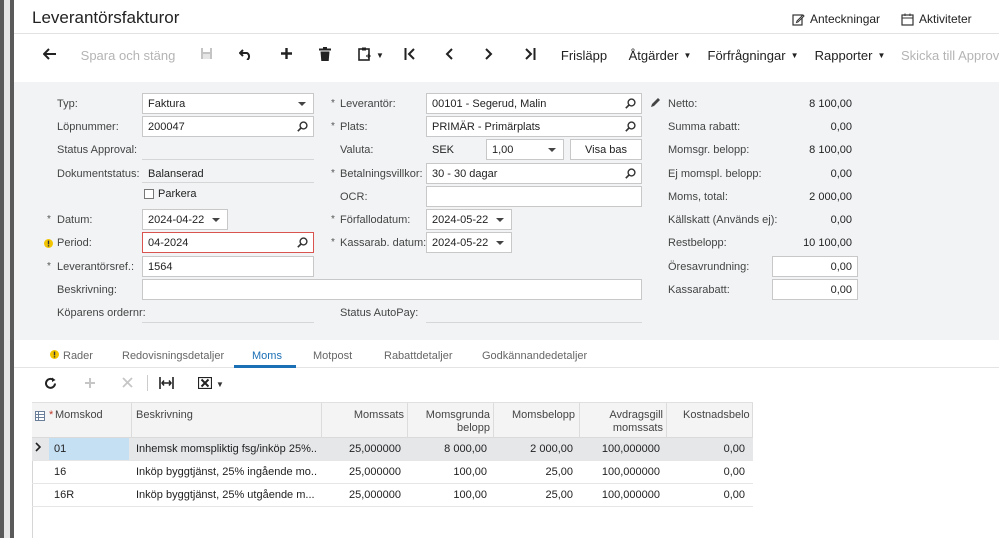 The width and height of the screenshot is (999, 538). I want to click on terms-input: 30 - 30 dagar, so click(534, 173).